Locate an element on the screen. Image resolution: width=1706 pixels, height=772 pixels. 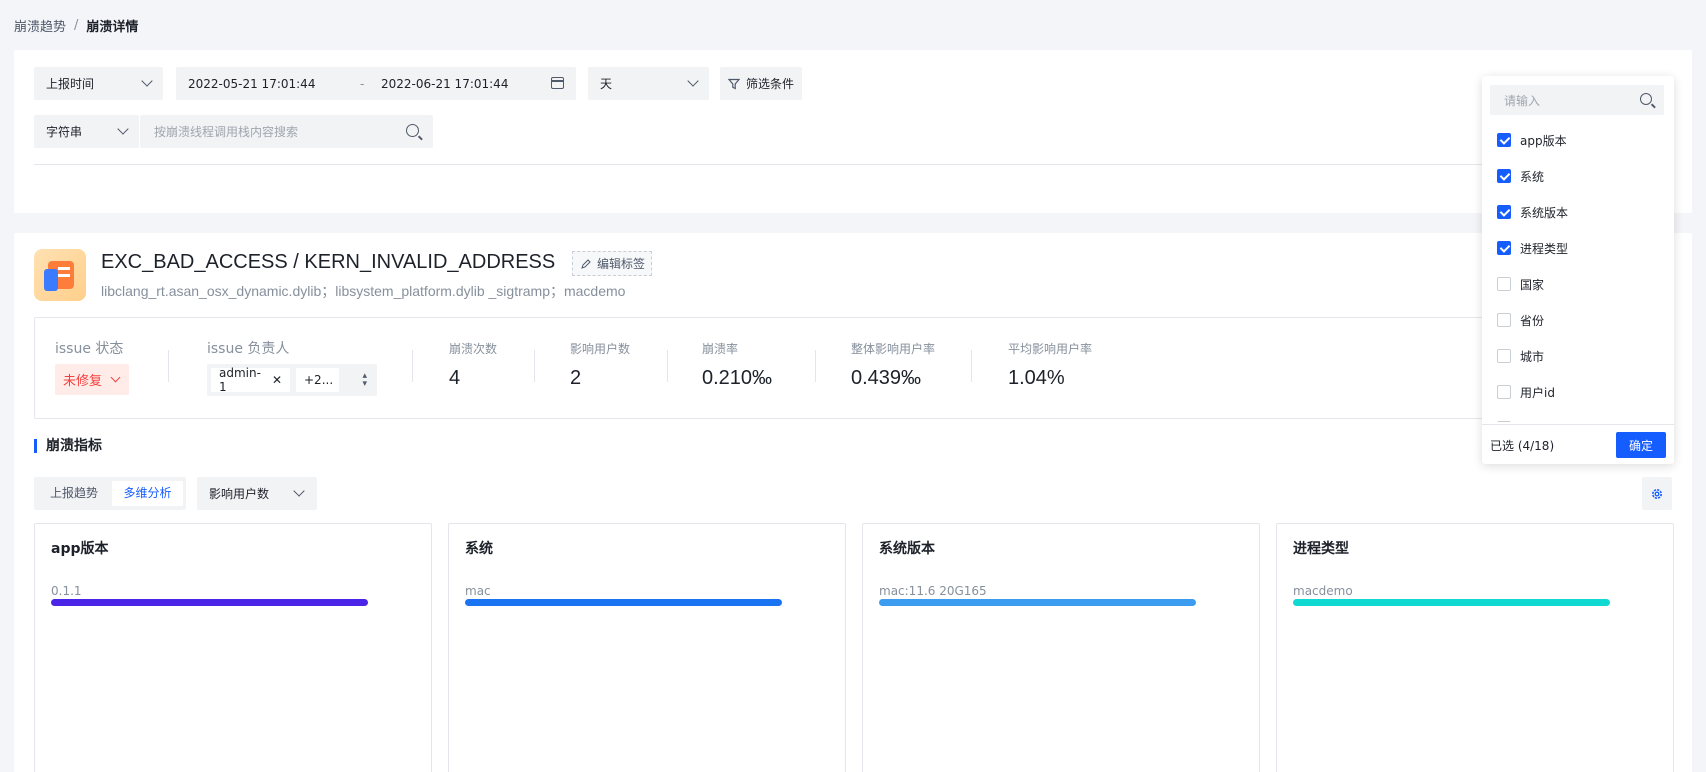
dimension-checkbox-item: 省份 is located at coordinates (1578, 320).